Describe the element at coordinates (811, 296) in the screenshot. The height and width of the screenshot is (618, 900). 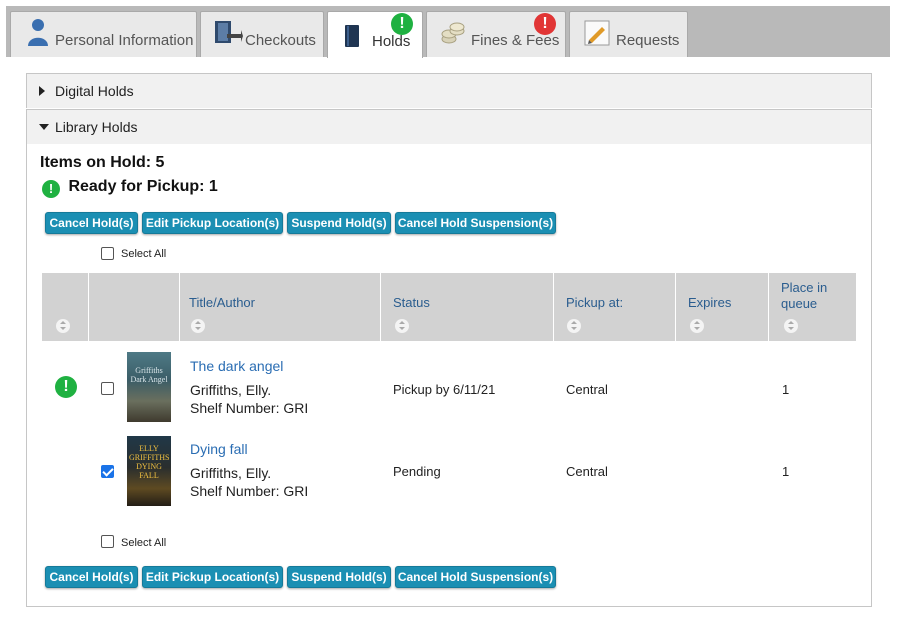
I see `column-header-place-in-queue: Place in queue` at that location.